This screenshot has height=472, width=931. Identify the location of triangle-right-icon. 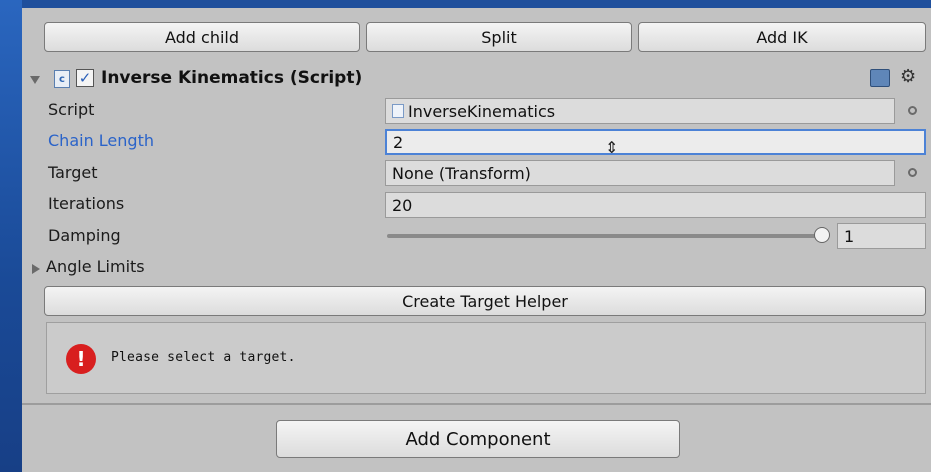
(36, 269).